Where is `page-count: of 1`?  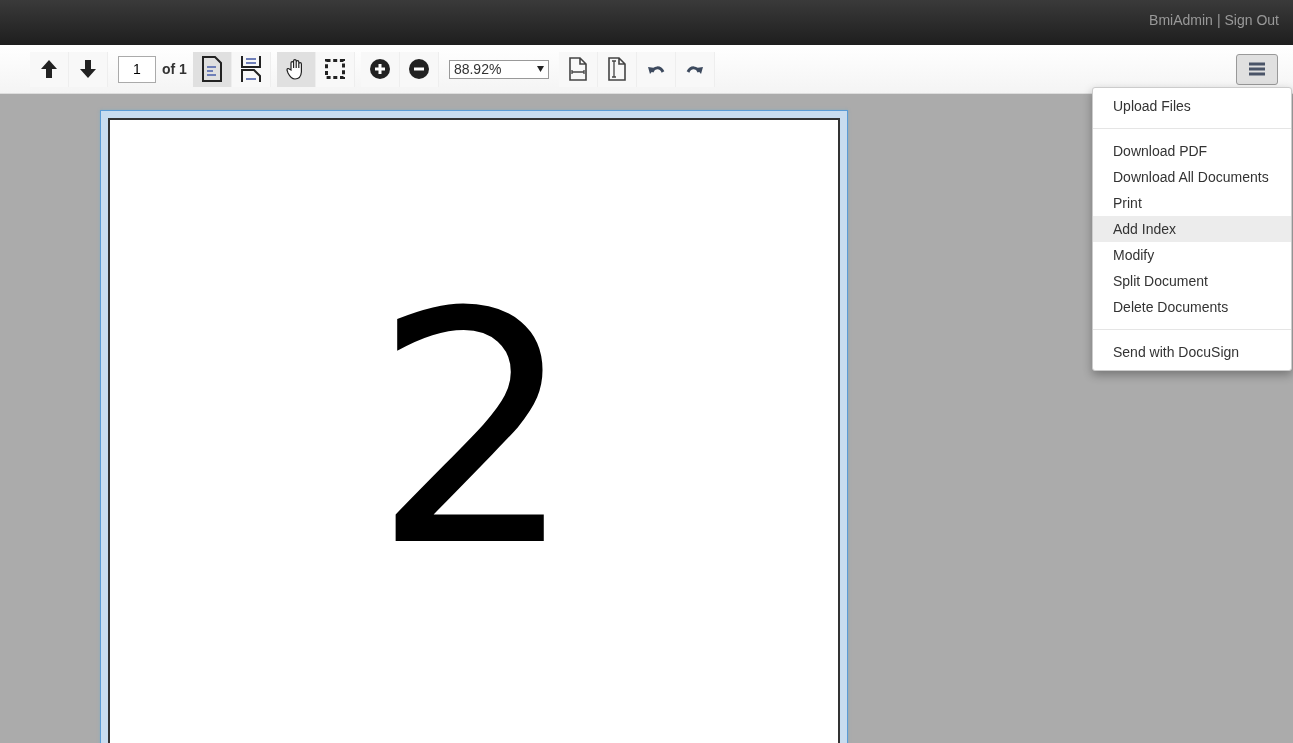 page-count: of 1 is located at coordinates (174, 69).